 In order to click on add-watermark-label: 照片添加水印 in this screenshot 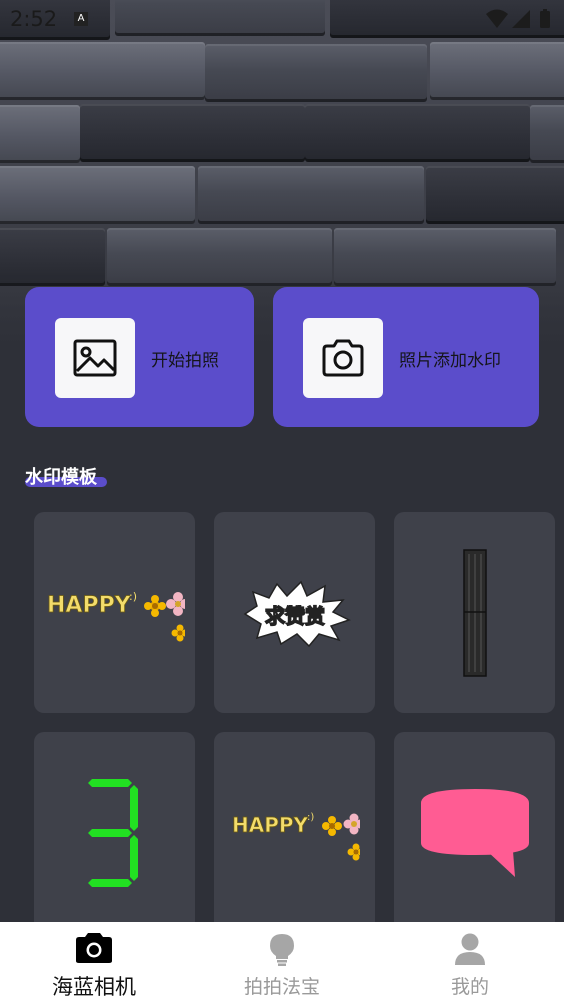, I will do `click(450, 361)`.